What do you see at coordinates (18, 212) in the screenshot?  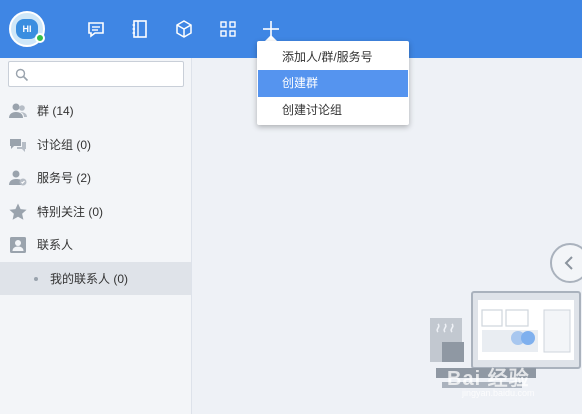 I see `star-icon` at bounding box center [18, 212].